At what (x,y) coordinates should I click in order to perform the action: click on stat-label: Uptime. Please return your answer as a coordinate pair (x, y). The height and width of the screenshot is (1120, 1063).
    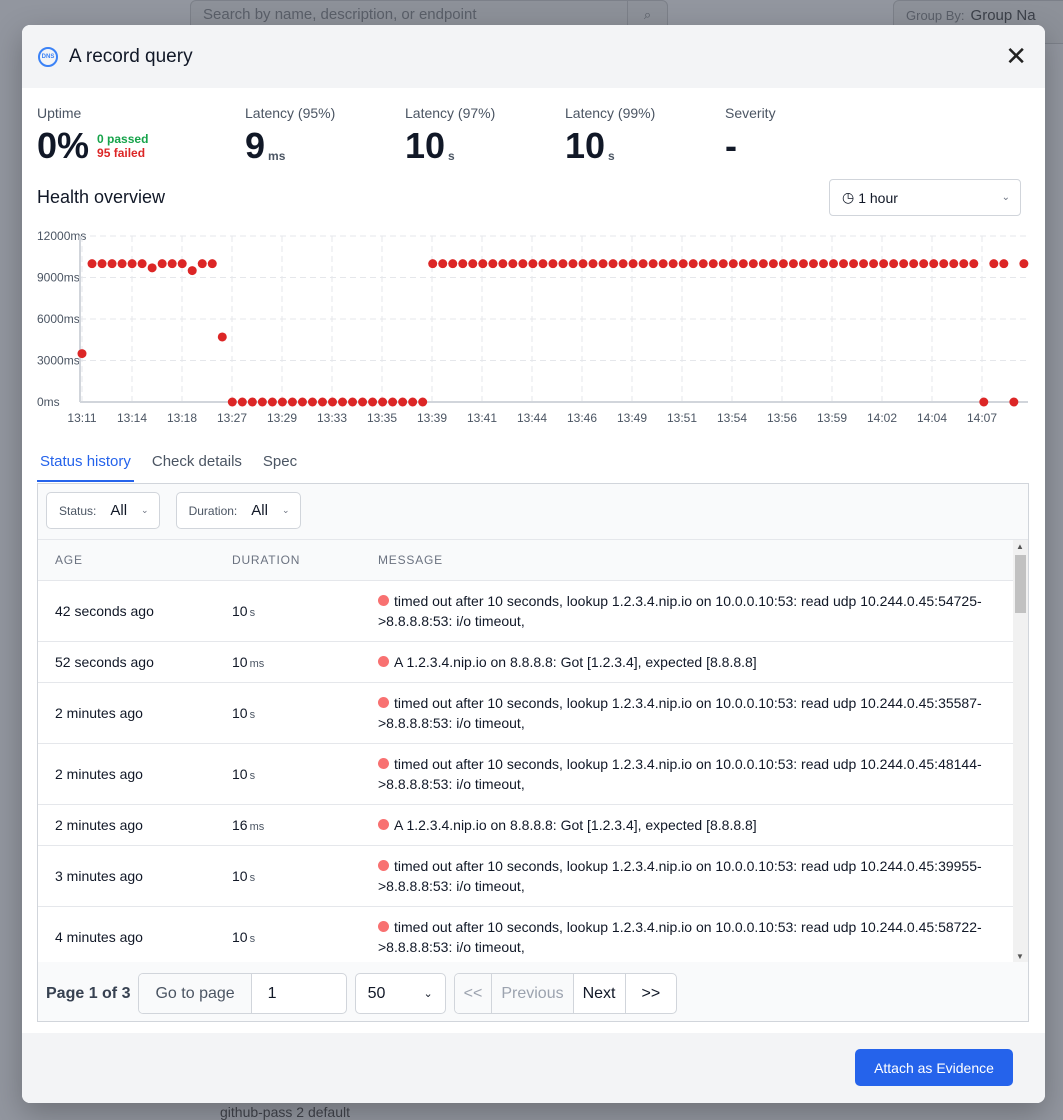
    Looking at the image, I should click on (59, 113).